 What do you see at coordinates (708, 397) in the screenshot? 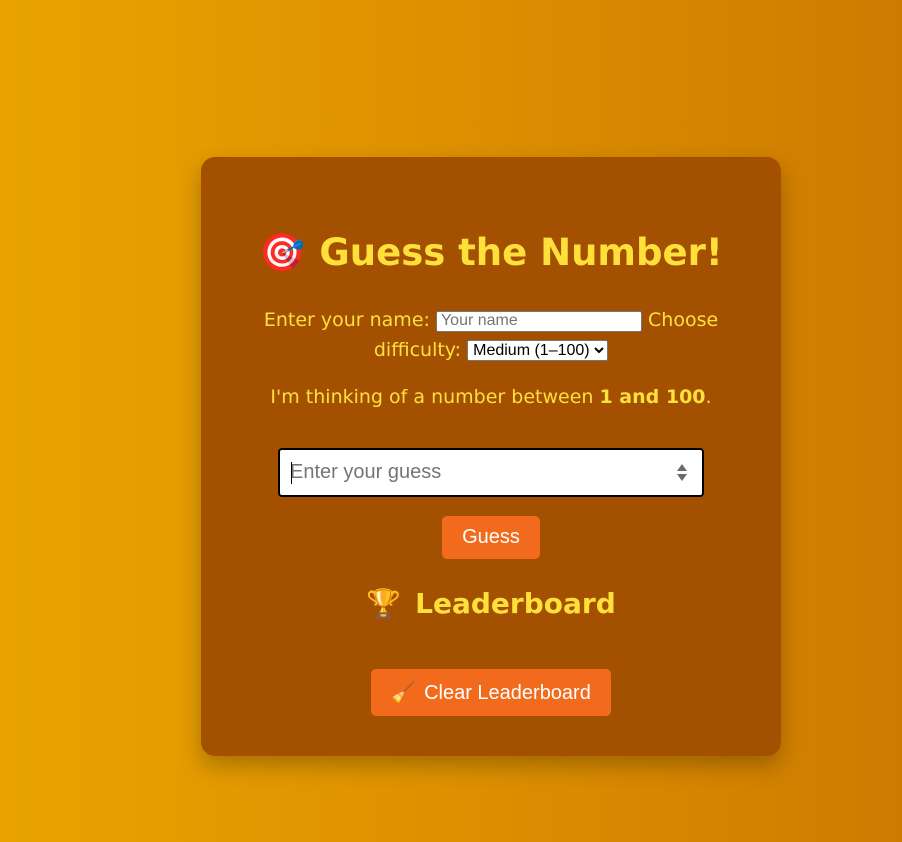
I see `hint-suffix: .` at bounding box center [708, 397].